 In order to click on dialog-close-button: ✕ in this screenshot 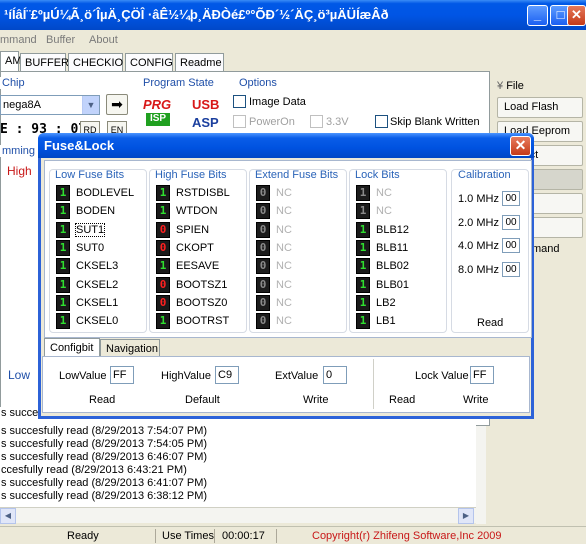, I will do `click(520, 146)`.